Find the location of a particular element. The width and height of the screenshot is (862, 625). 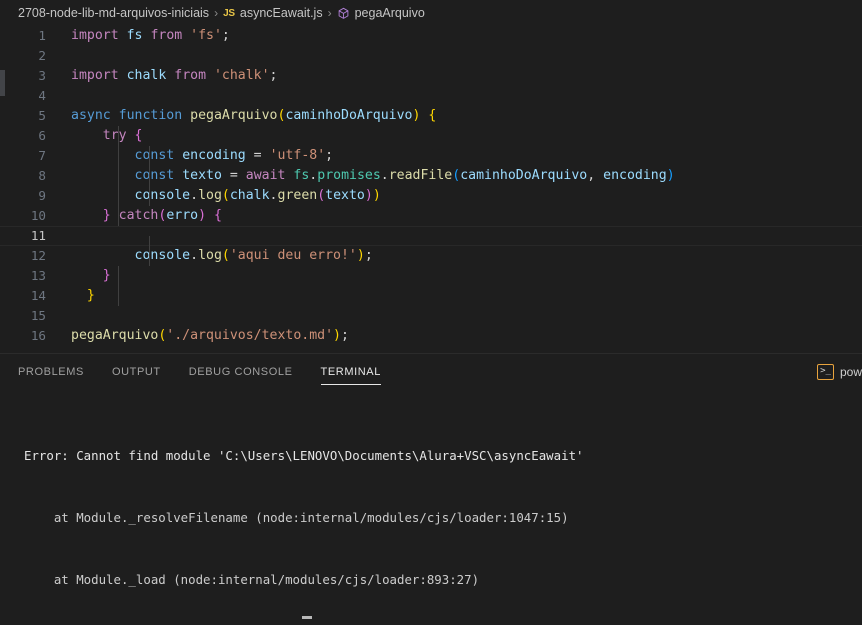

line-content: import chalk from 'chalk'; is located at coordinates (454, 76).